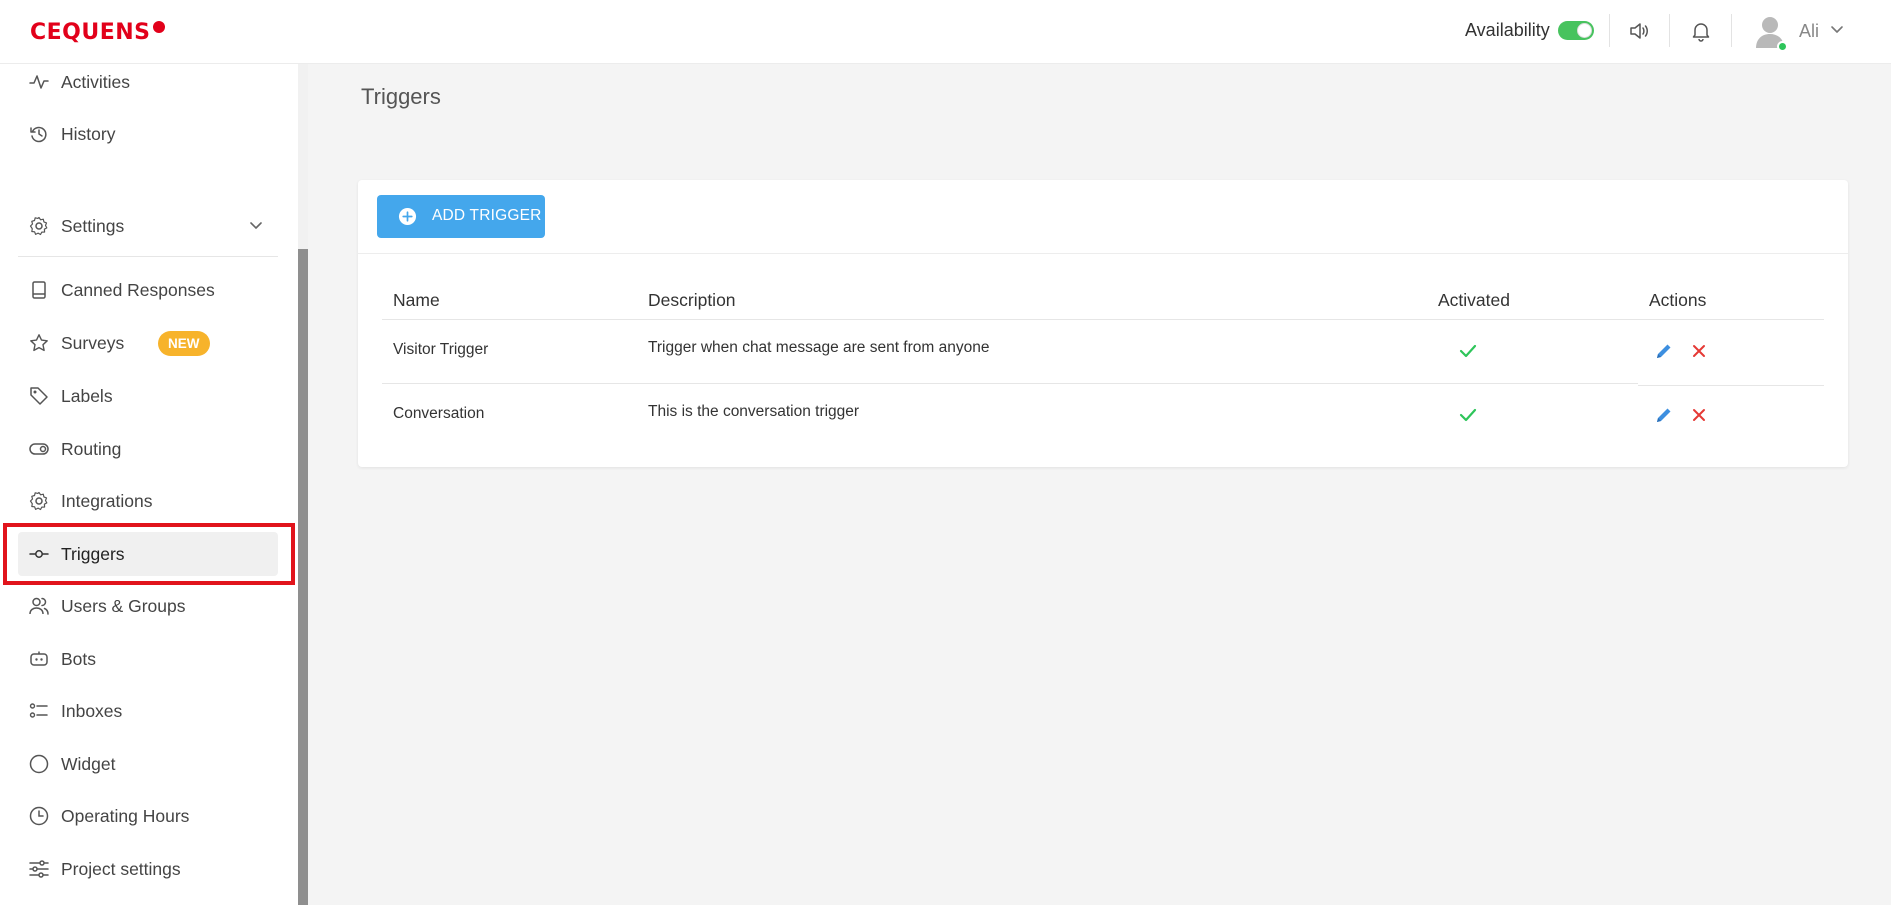 This screenshot has width=1891, height=905. I want to click on availability-label: Availability, so click(1507, 30).